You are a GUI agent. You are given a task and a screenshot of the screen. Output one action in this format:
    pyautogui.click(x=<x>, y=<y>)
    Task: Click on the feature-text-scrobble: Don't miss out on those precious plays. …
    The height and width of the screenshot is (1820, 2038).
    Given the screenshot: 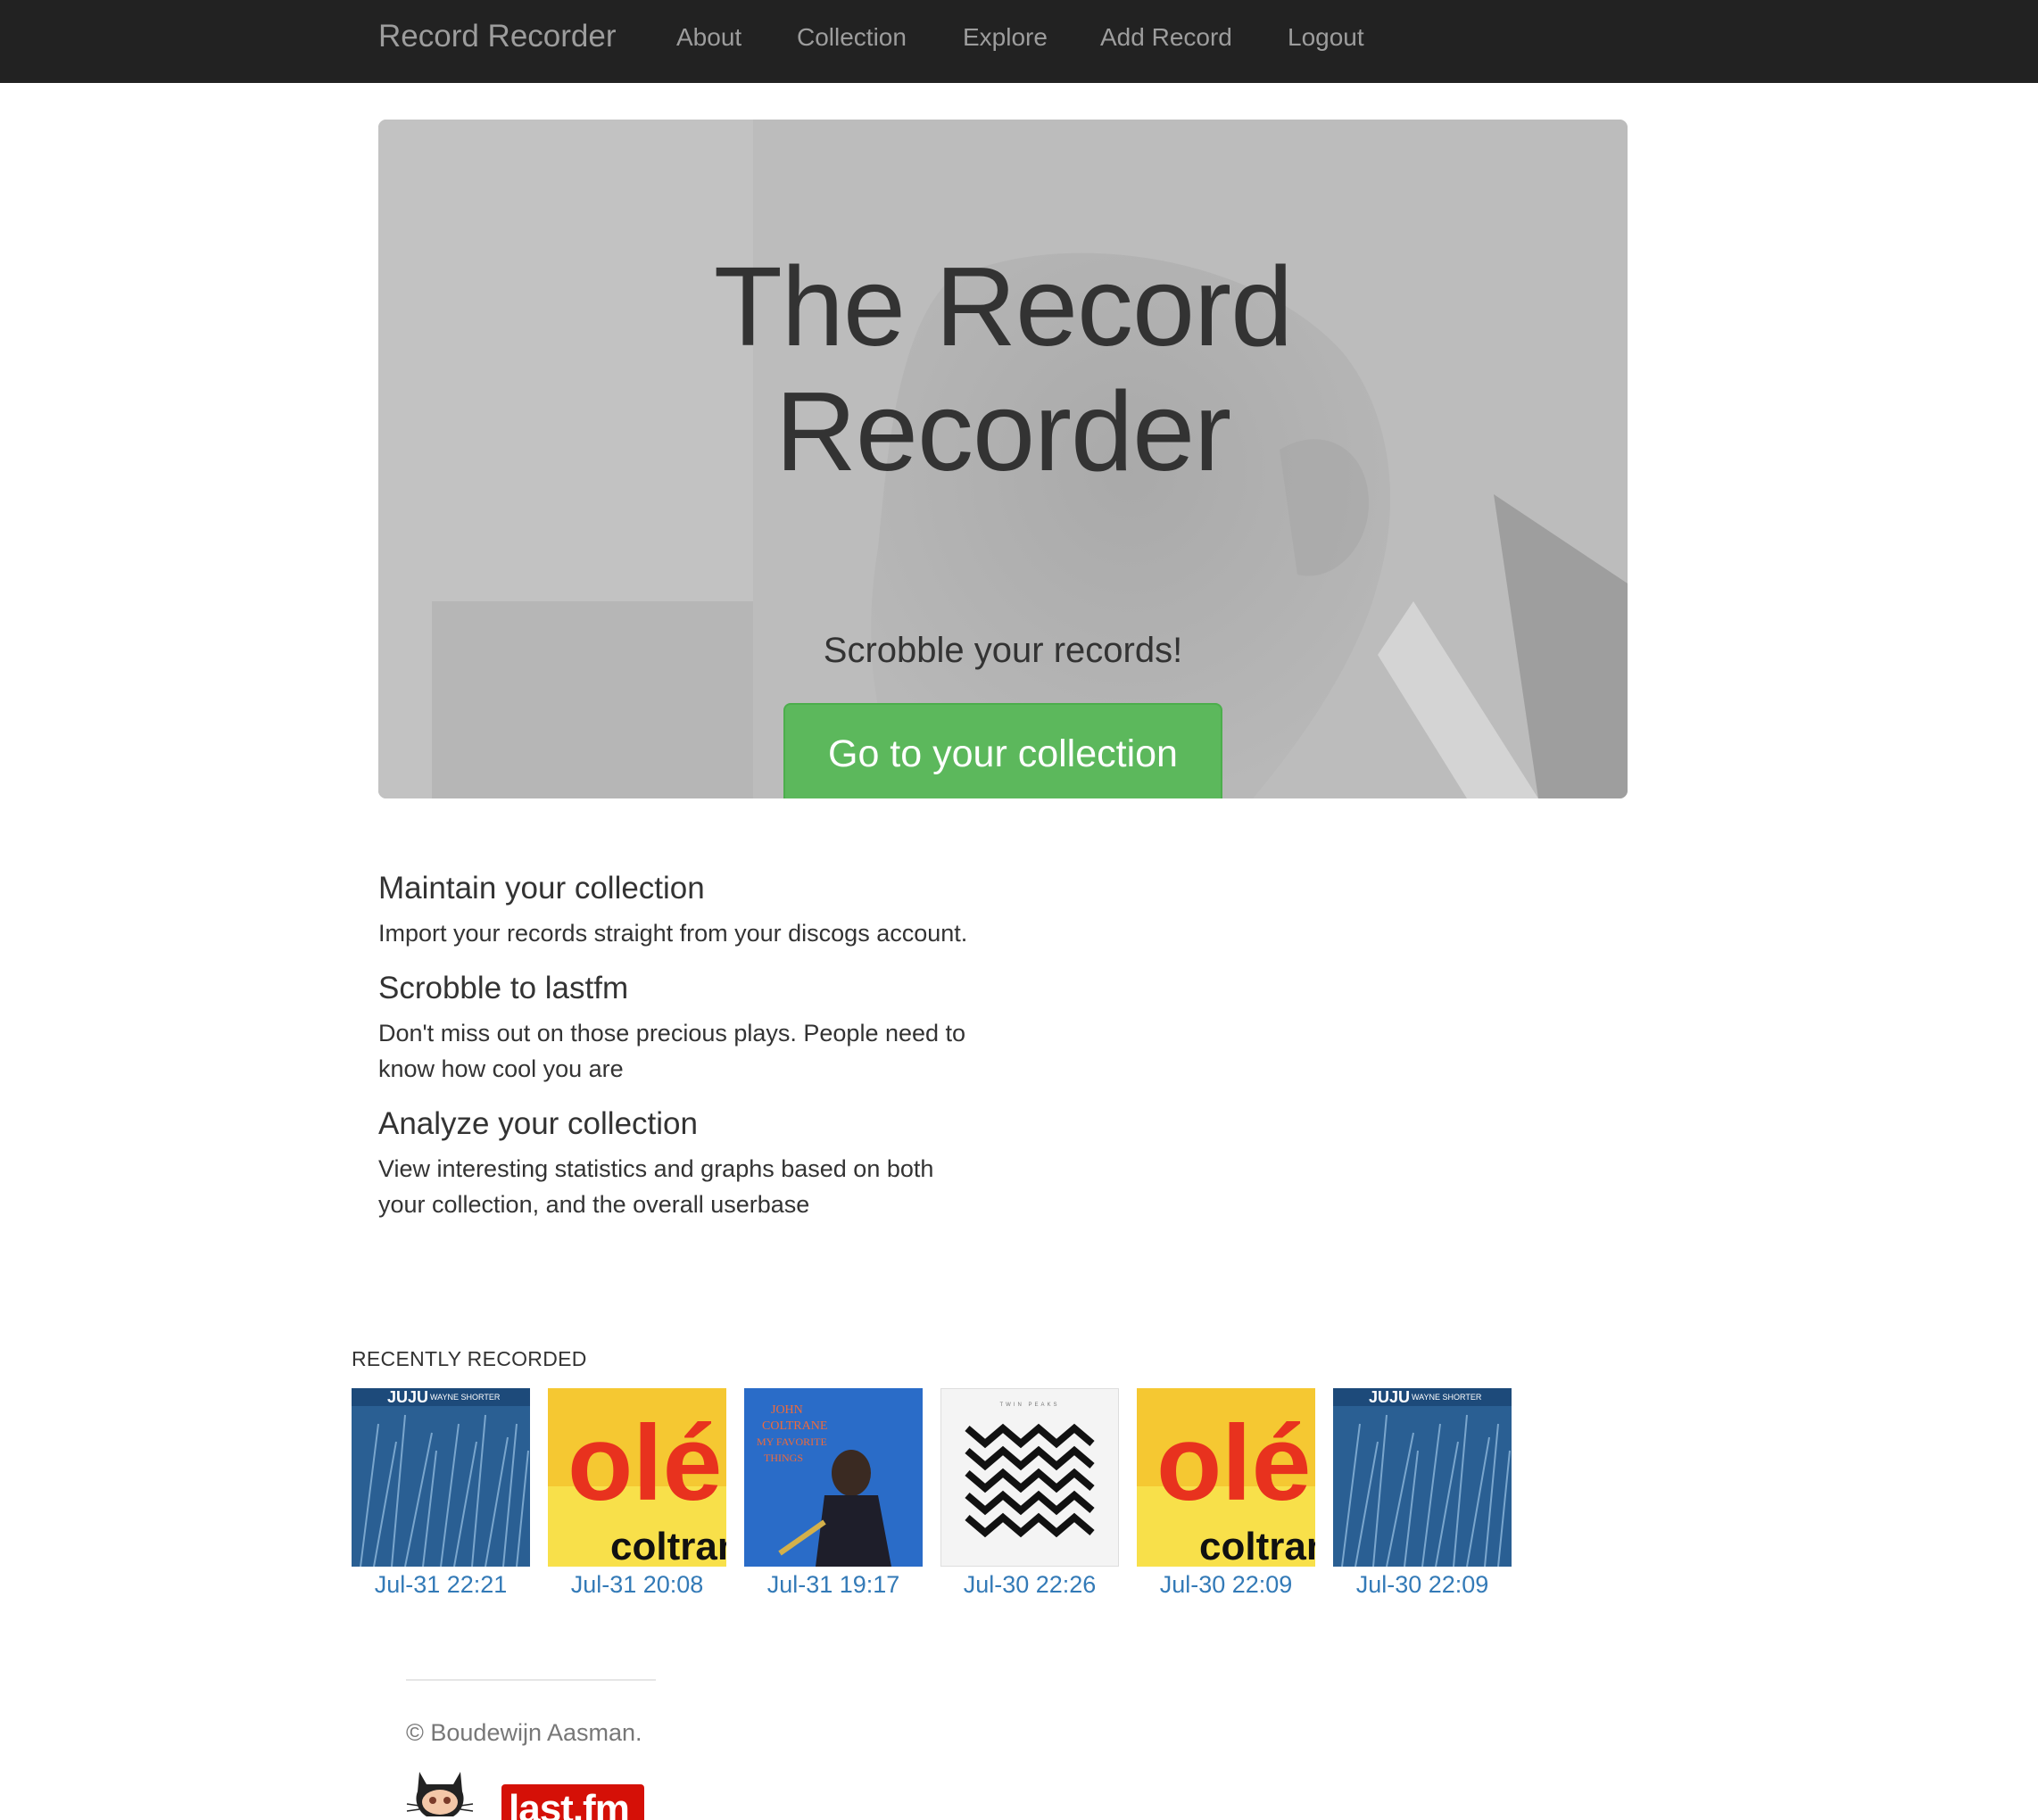 What is the action you would take?
    pyautogui.click(x=672, y=1051)
    